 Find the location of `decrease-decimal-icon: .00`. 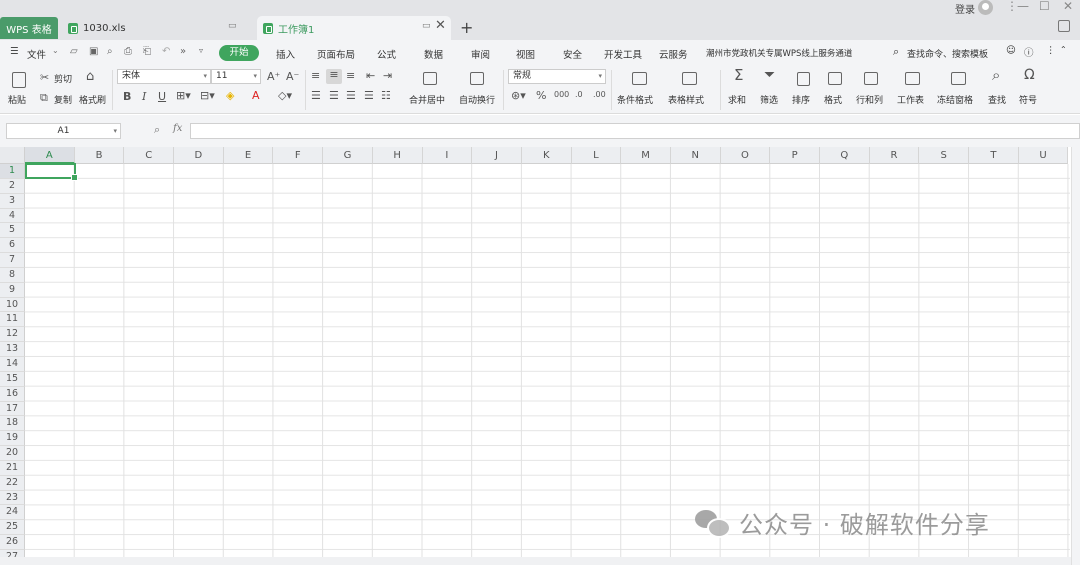

decrease-decimal-icon: .00 is located at coordinates (599, 95).